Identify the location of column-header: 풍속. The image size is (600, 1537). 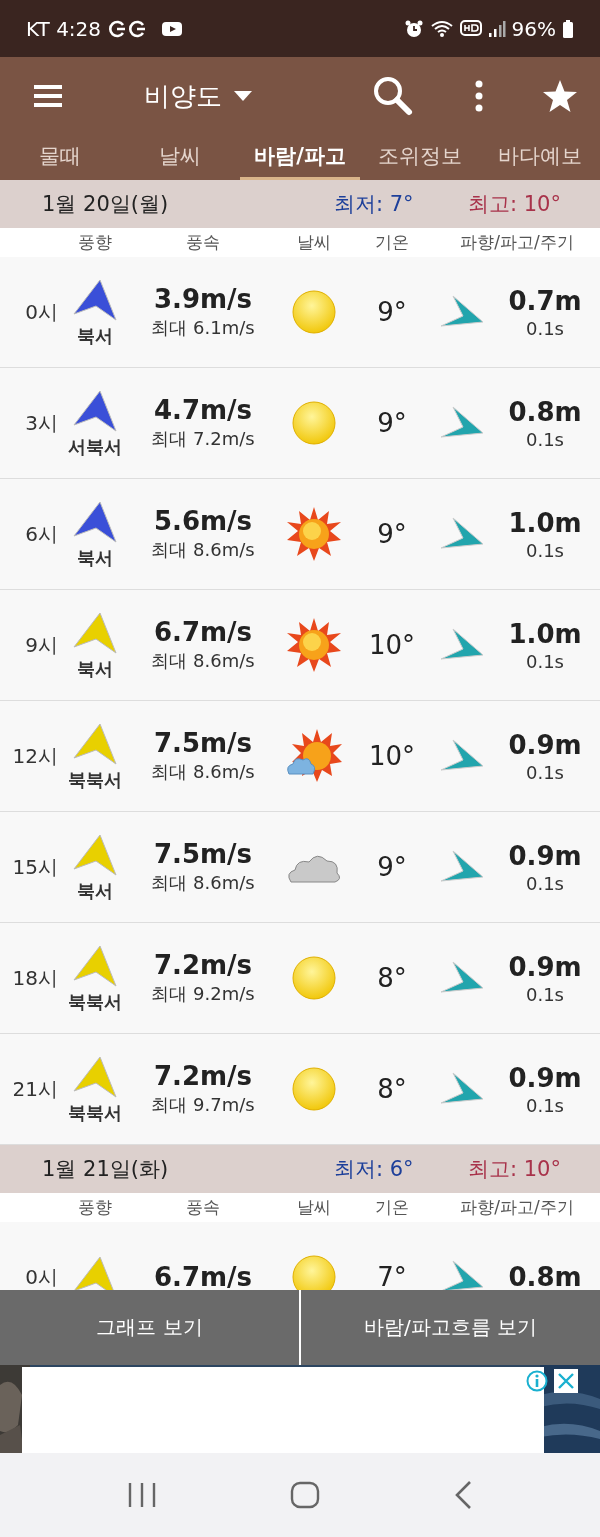
(203, 242).